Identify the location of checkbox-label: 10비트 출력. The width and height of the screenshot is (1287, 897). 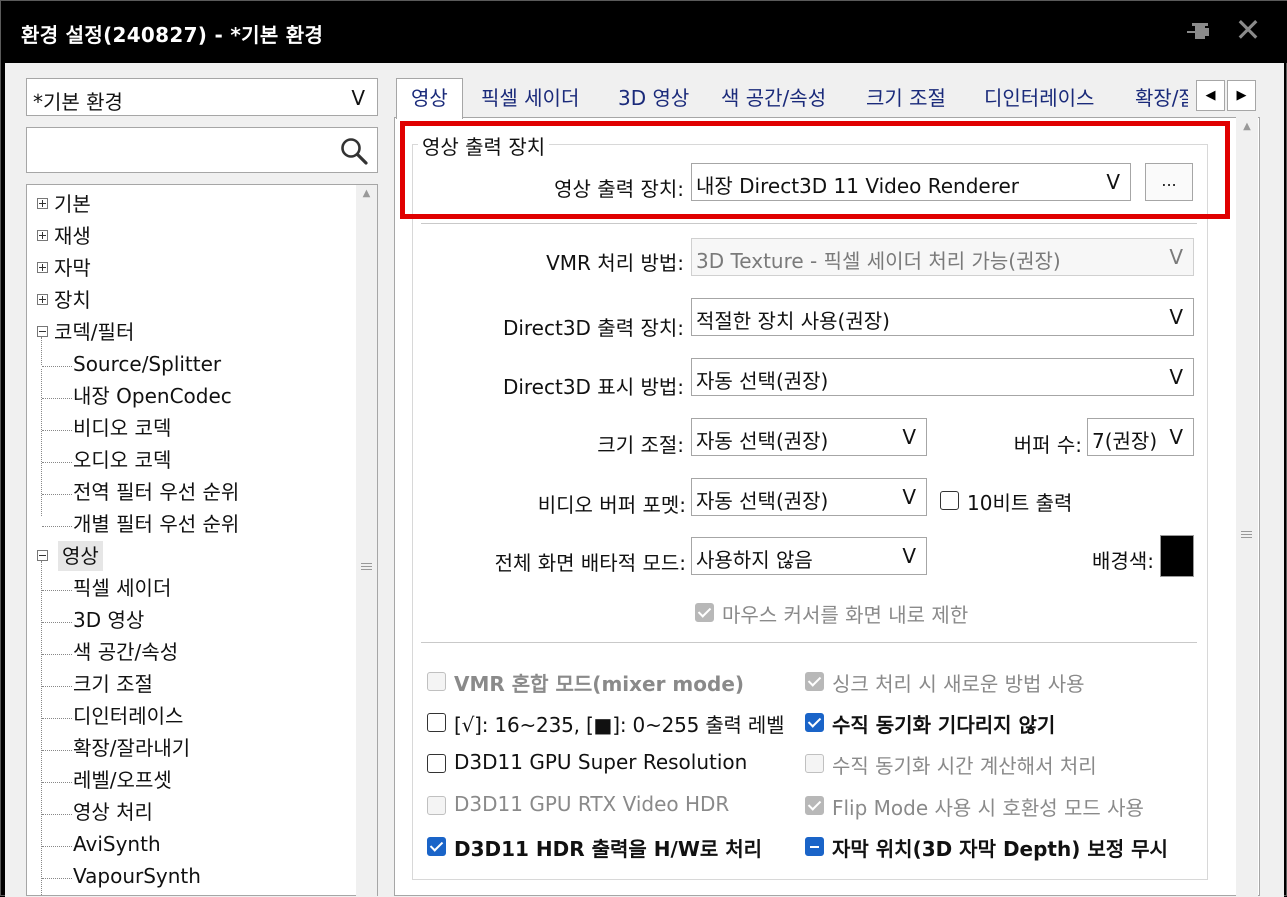
(1020, 503).